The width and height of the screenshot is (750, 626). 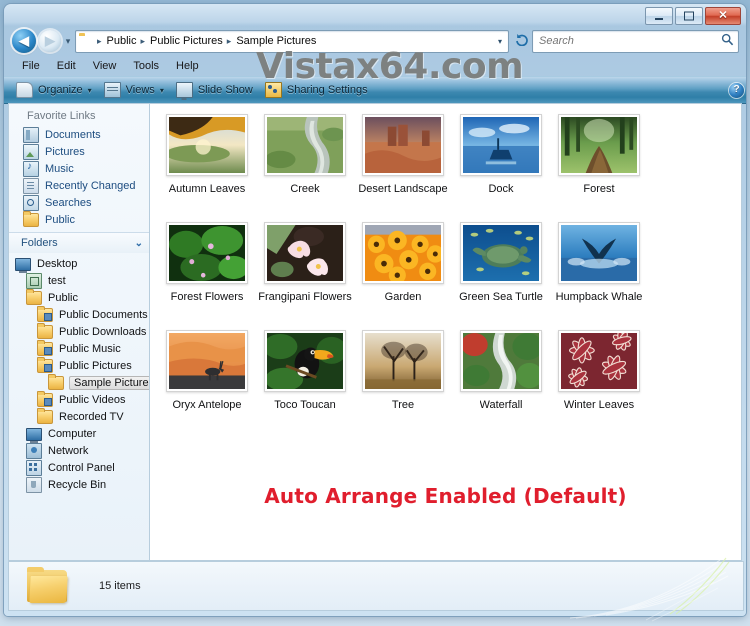 What do you see at coordinates (273, 90) in the screenshot?
I see `sharing-icon` at bounding box center [273, 90].